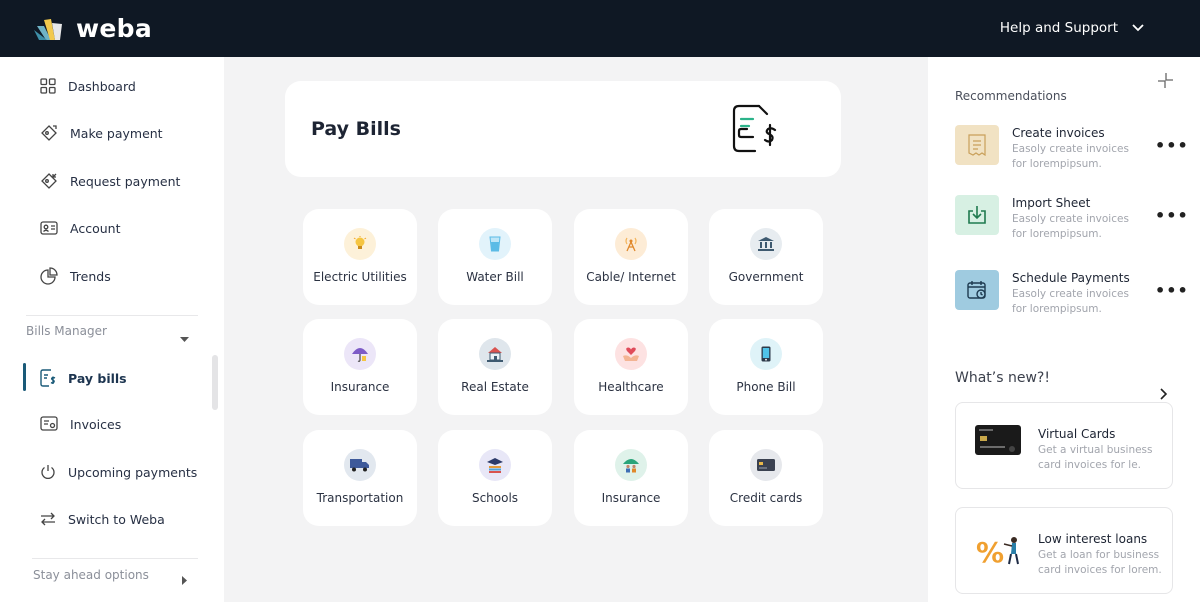 This screenshot has width=1200, height=602. I want to click on tile-label: Government, so click(766, 277).